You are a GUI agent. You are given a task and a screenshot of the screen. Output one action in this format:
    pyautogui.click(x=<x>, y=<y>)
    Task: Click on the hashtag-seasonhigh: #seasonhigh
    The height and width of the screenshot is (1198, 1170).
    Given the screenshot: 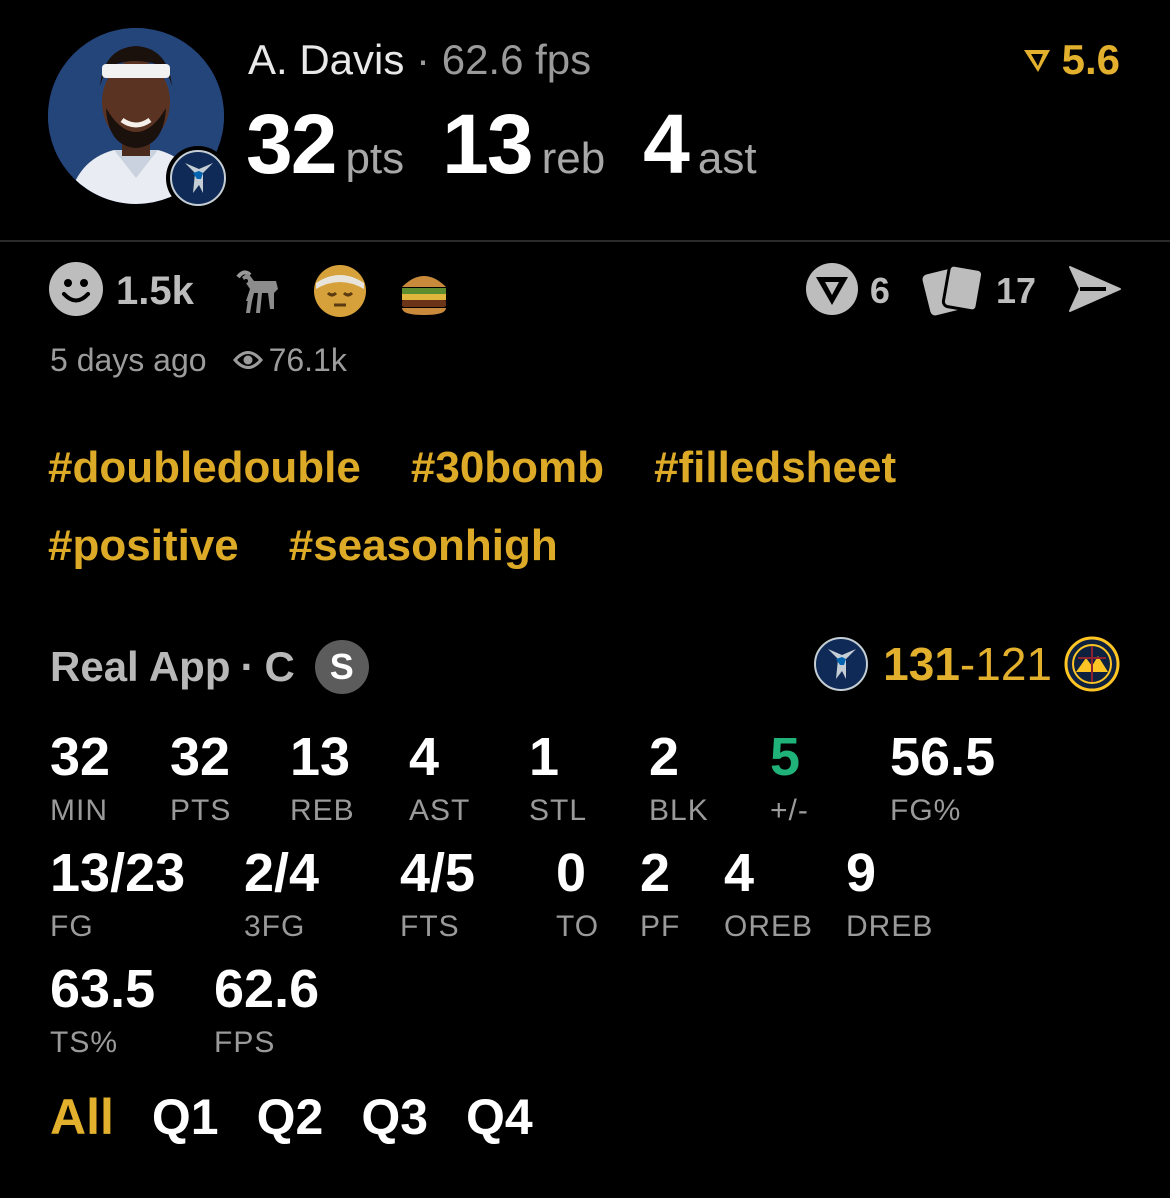 What is the action you would take?
    pyautogui.click(x=423, y=546)
    